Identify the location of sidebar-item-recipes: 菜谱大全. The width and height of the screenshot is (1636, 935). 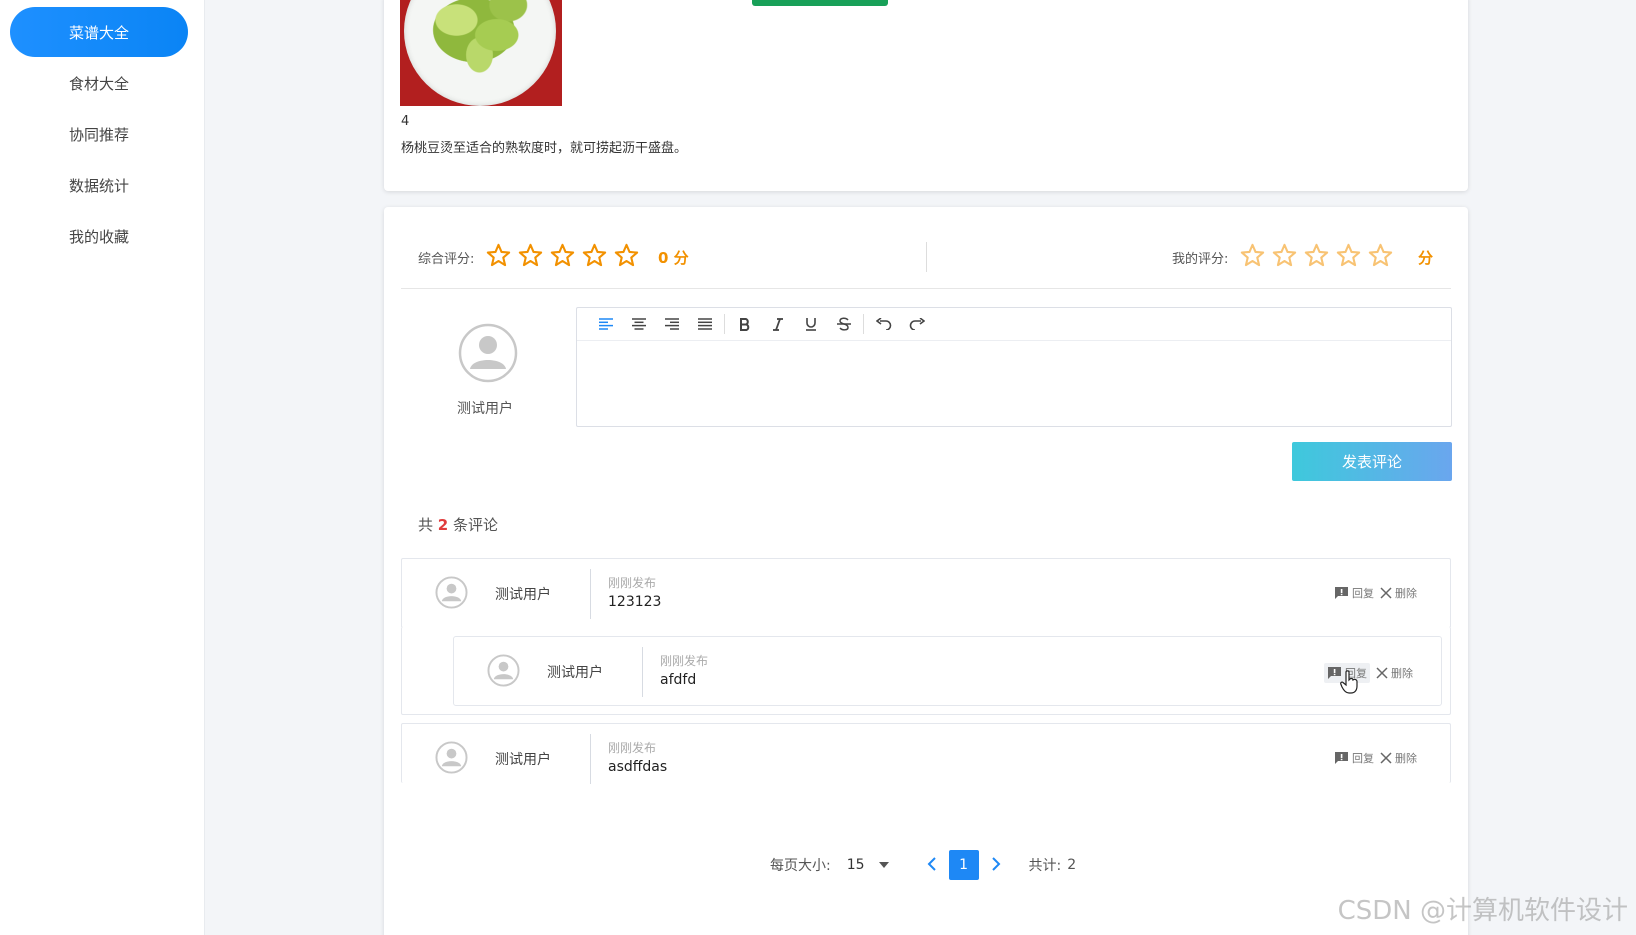
(99, 32).